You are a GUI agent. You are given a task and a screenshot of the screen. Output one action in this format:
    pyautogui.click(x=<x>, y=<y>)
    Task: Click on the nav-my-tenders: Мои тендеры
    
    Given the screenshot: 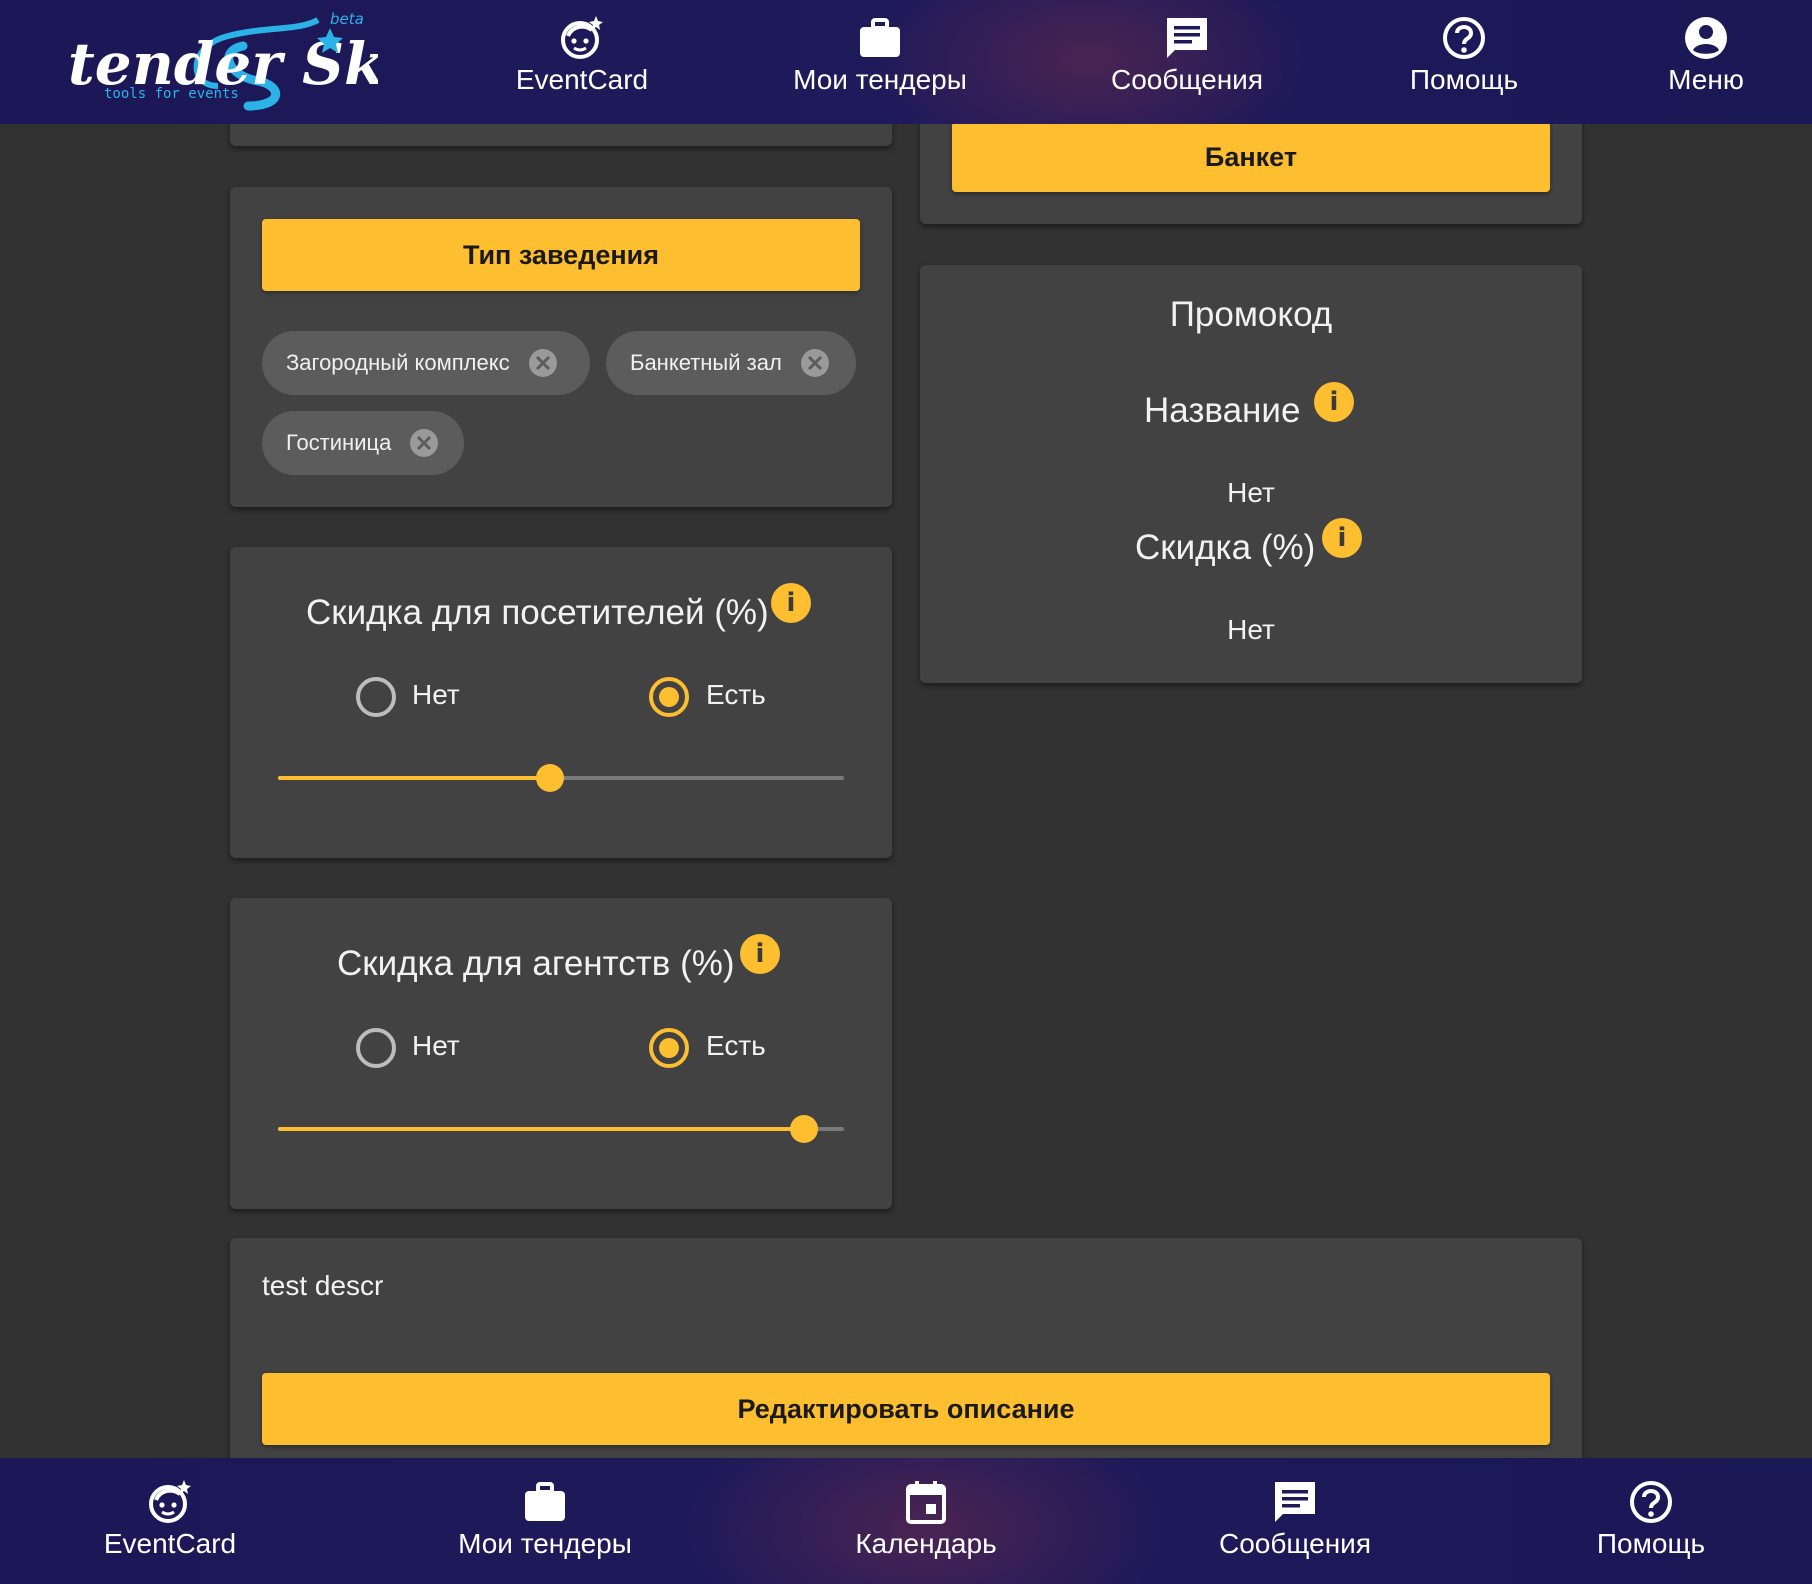 What is the action you would take?
    pyautogui.click(x=880, y=55)
    